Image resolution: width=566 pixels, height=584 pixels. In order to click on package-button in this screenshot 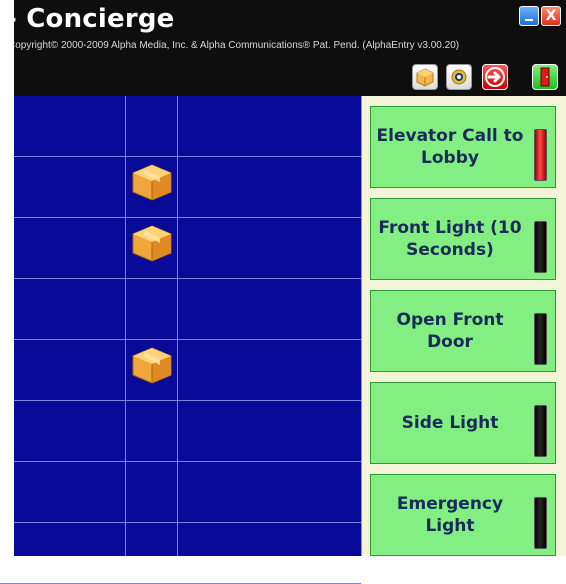, I will do `click(425, 77)`.